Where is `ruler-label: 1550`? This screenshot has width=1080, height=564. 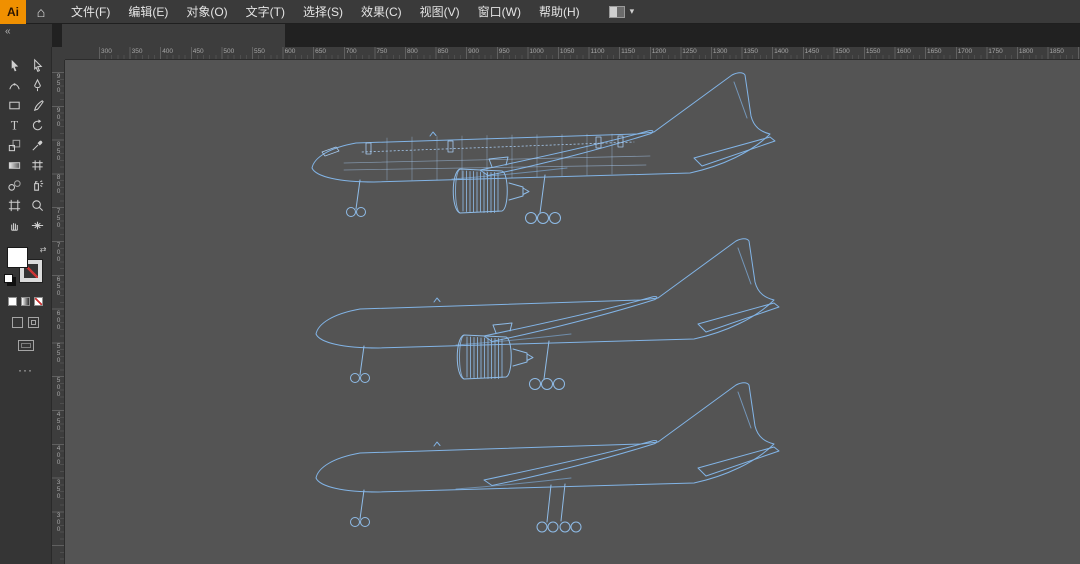 ruler-label: 1550 is located at coordinates (873, 51).